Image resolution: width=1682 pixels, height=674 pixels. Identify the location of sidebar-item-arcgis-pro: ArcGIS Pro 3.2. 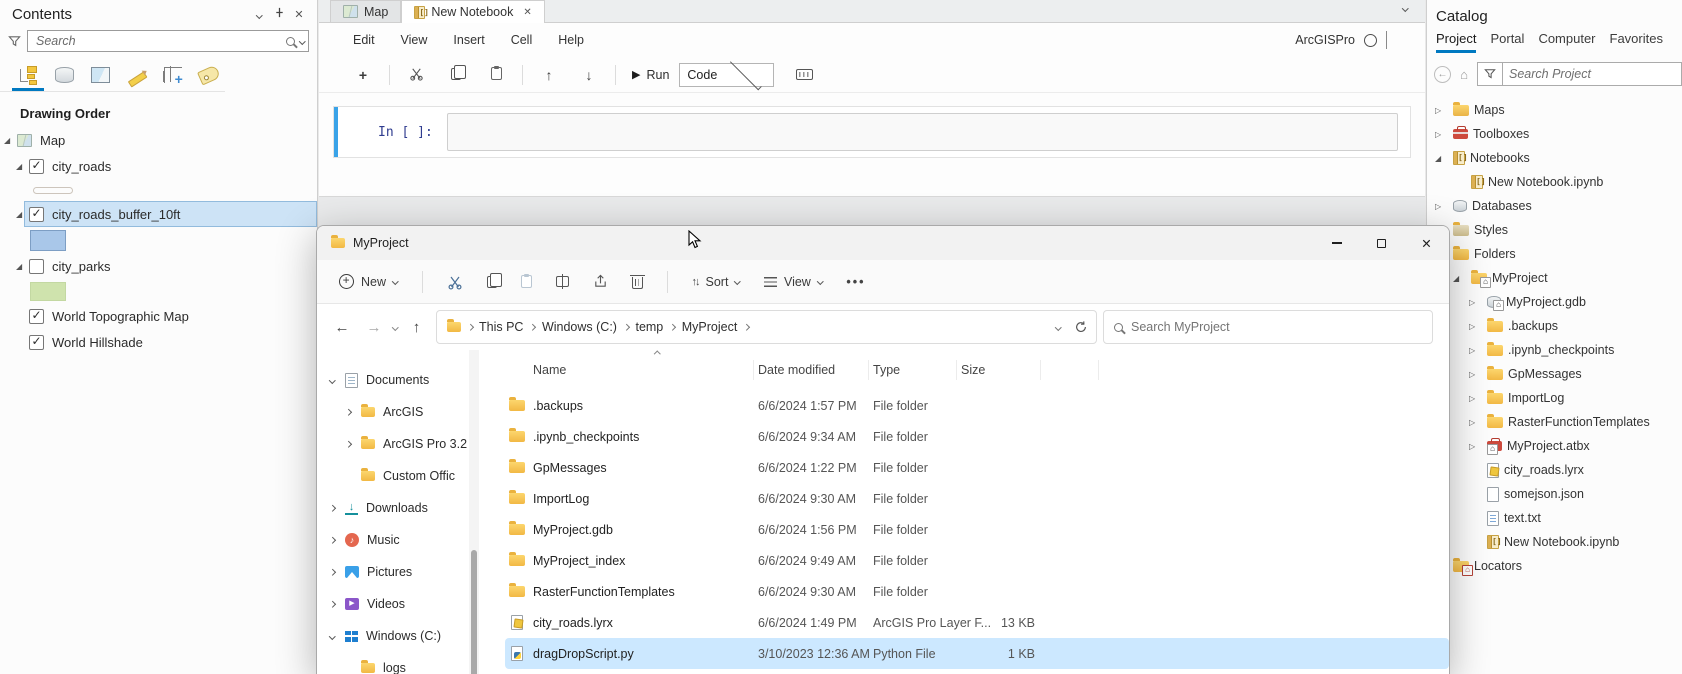
(393, 444).